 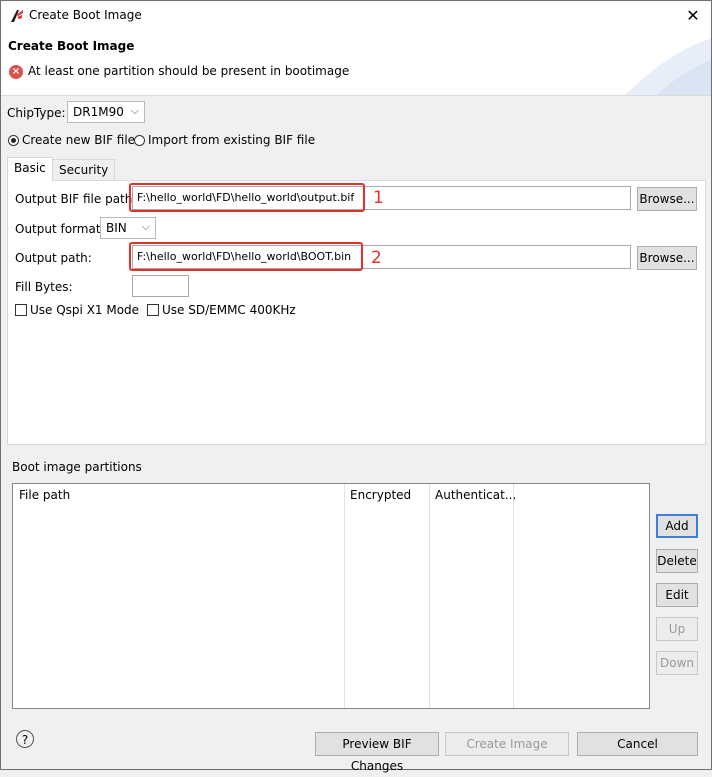 I want to click on chip-type-label: ChipType:, so click(x=36, y=113).